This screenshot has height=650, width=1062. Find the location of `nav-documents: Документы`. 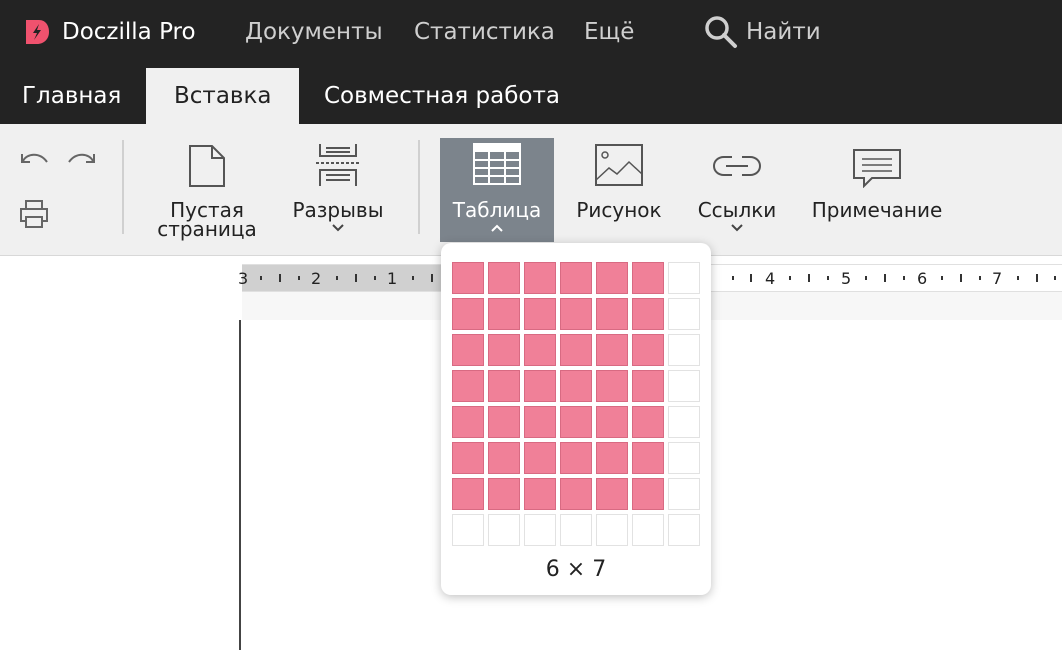

nav-documents: Документы is located at coordinates (314, 32).